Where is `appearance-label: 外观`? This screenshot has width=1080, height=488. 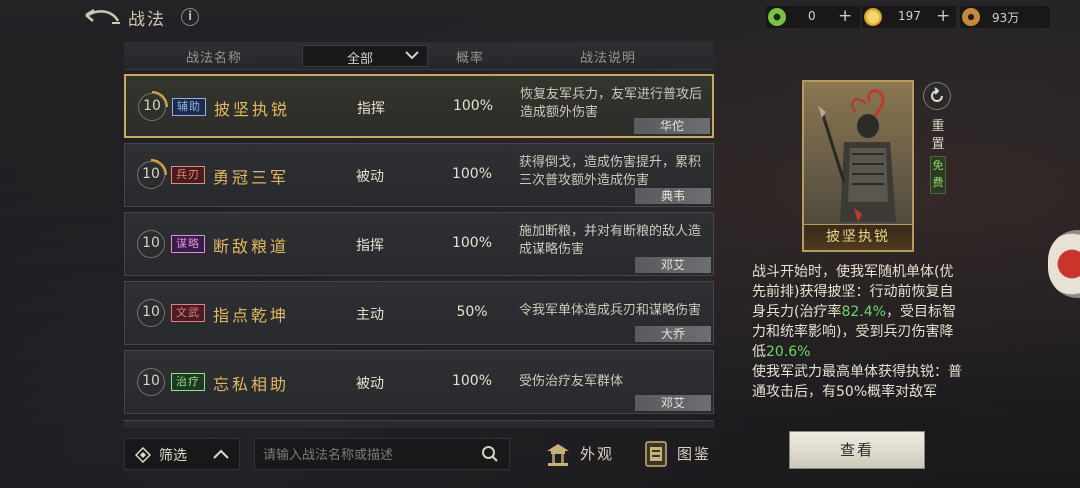 appearance-label: 外观 is located at coordinates (597, 454).